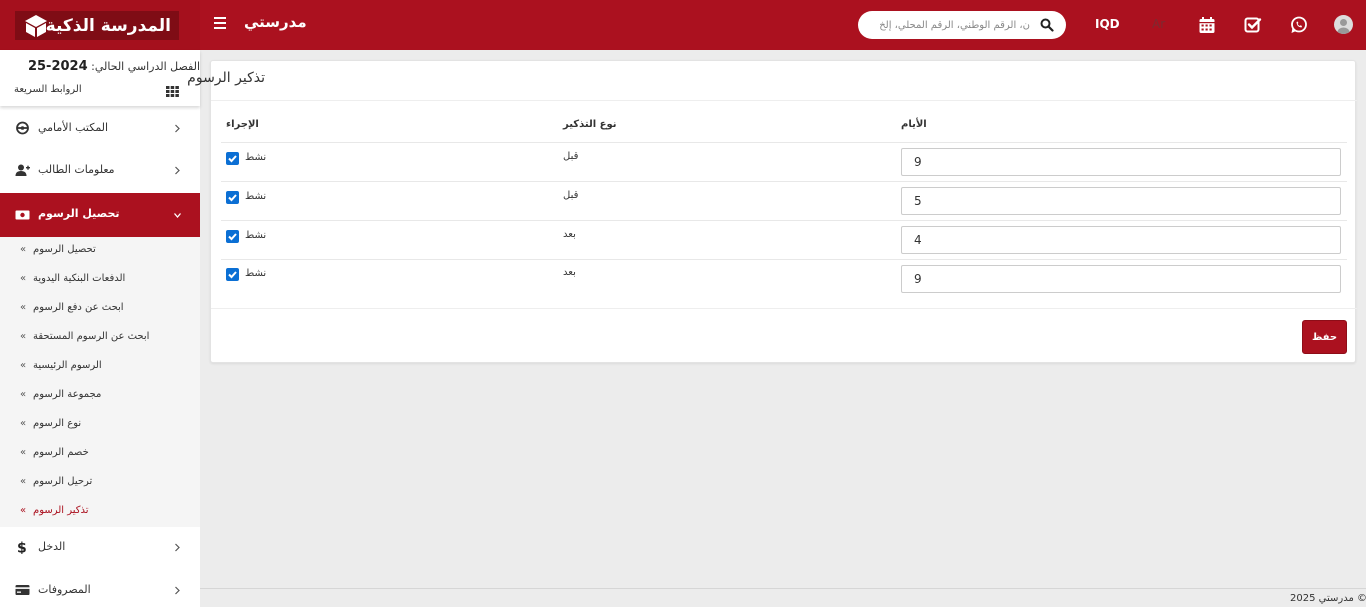  I want to click on language-selector: Ar, so click(1158, 24).